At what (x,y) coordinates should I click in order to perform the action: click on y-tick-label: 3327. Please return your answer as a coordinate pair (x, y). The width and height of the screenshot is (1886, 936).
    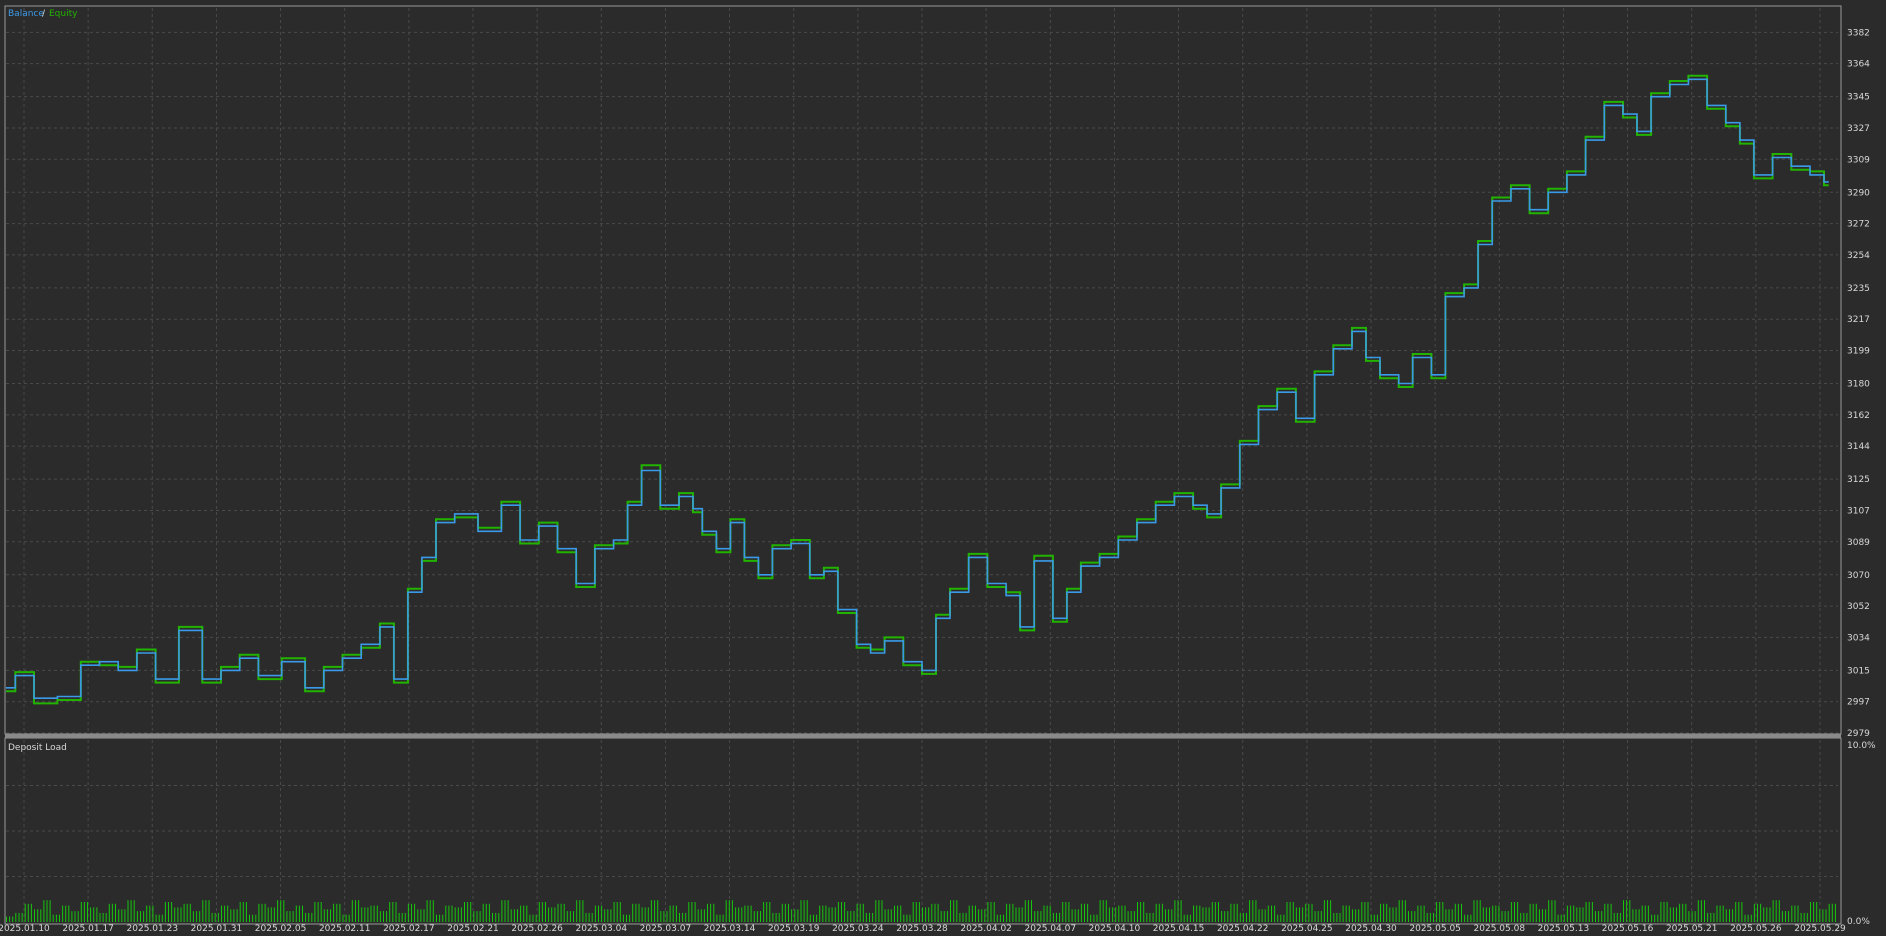
    Looking at the image, I should click on (1858, 129).